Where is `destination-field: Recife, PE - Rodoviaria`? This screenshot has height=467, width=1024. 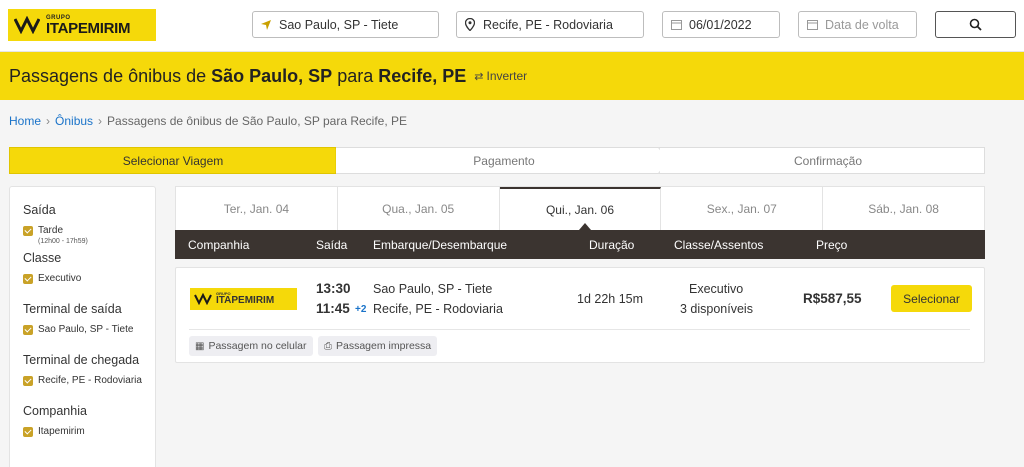 destination-field: Recife, PE - Rodoviaria is located at coordinates (550, 24).